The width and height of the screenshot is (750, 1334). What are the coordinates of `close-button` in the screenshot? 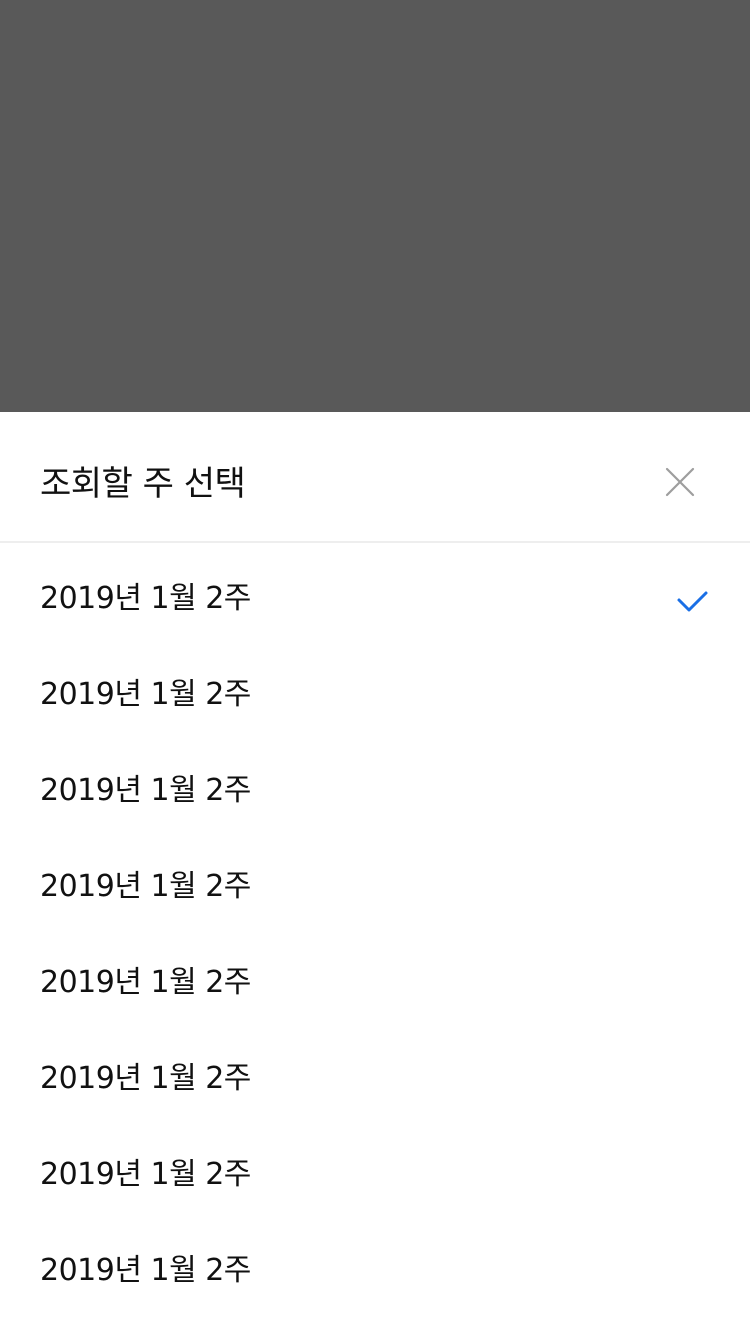 It's located at (680, 482).